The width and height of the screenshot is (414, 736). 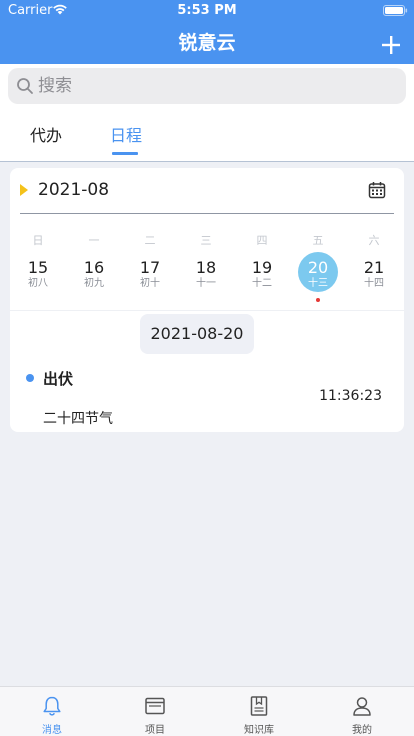 What do you see at coordinates (52, 706) in the screenshot?
I see `bell-icon` at bounding box center [52, 706].